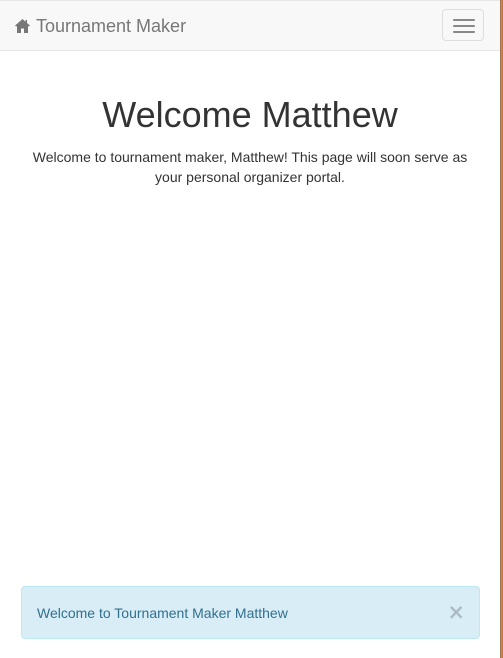 Image resolution: width=503 pixels, height=658 pixels. Describe the element at coordinates (456, 612) in the screenshot. I see `alert-close-icon: ×` at that location.